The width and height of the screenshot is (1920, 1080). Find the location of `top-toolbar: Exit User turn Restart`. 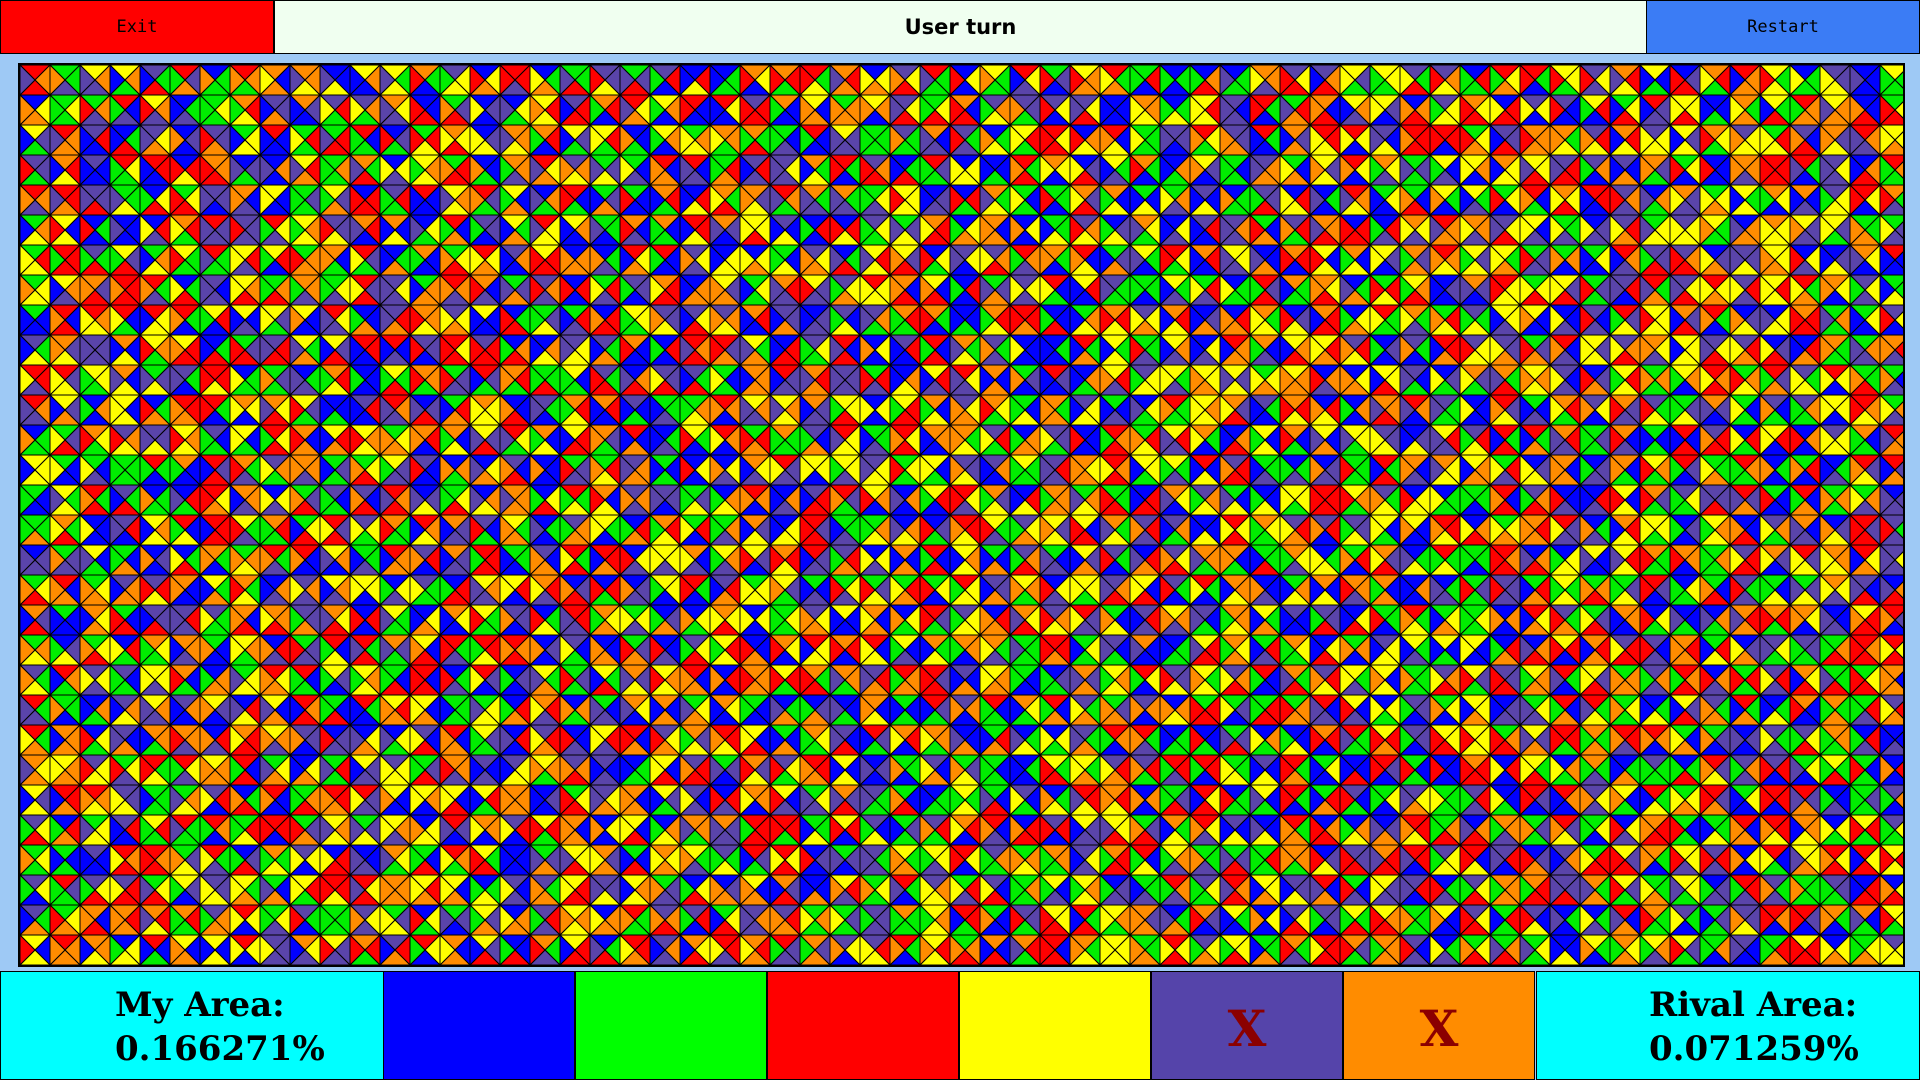

top-toolbar: Exit User turn Restart is located at coordinates (960, 27).